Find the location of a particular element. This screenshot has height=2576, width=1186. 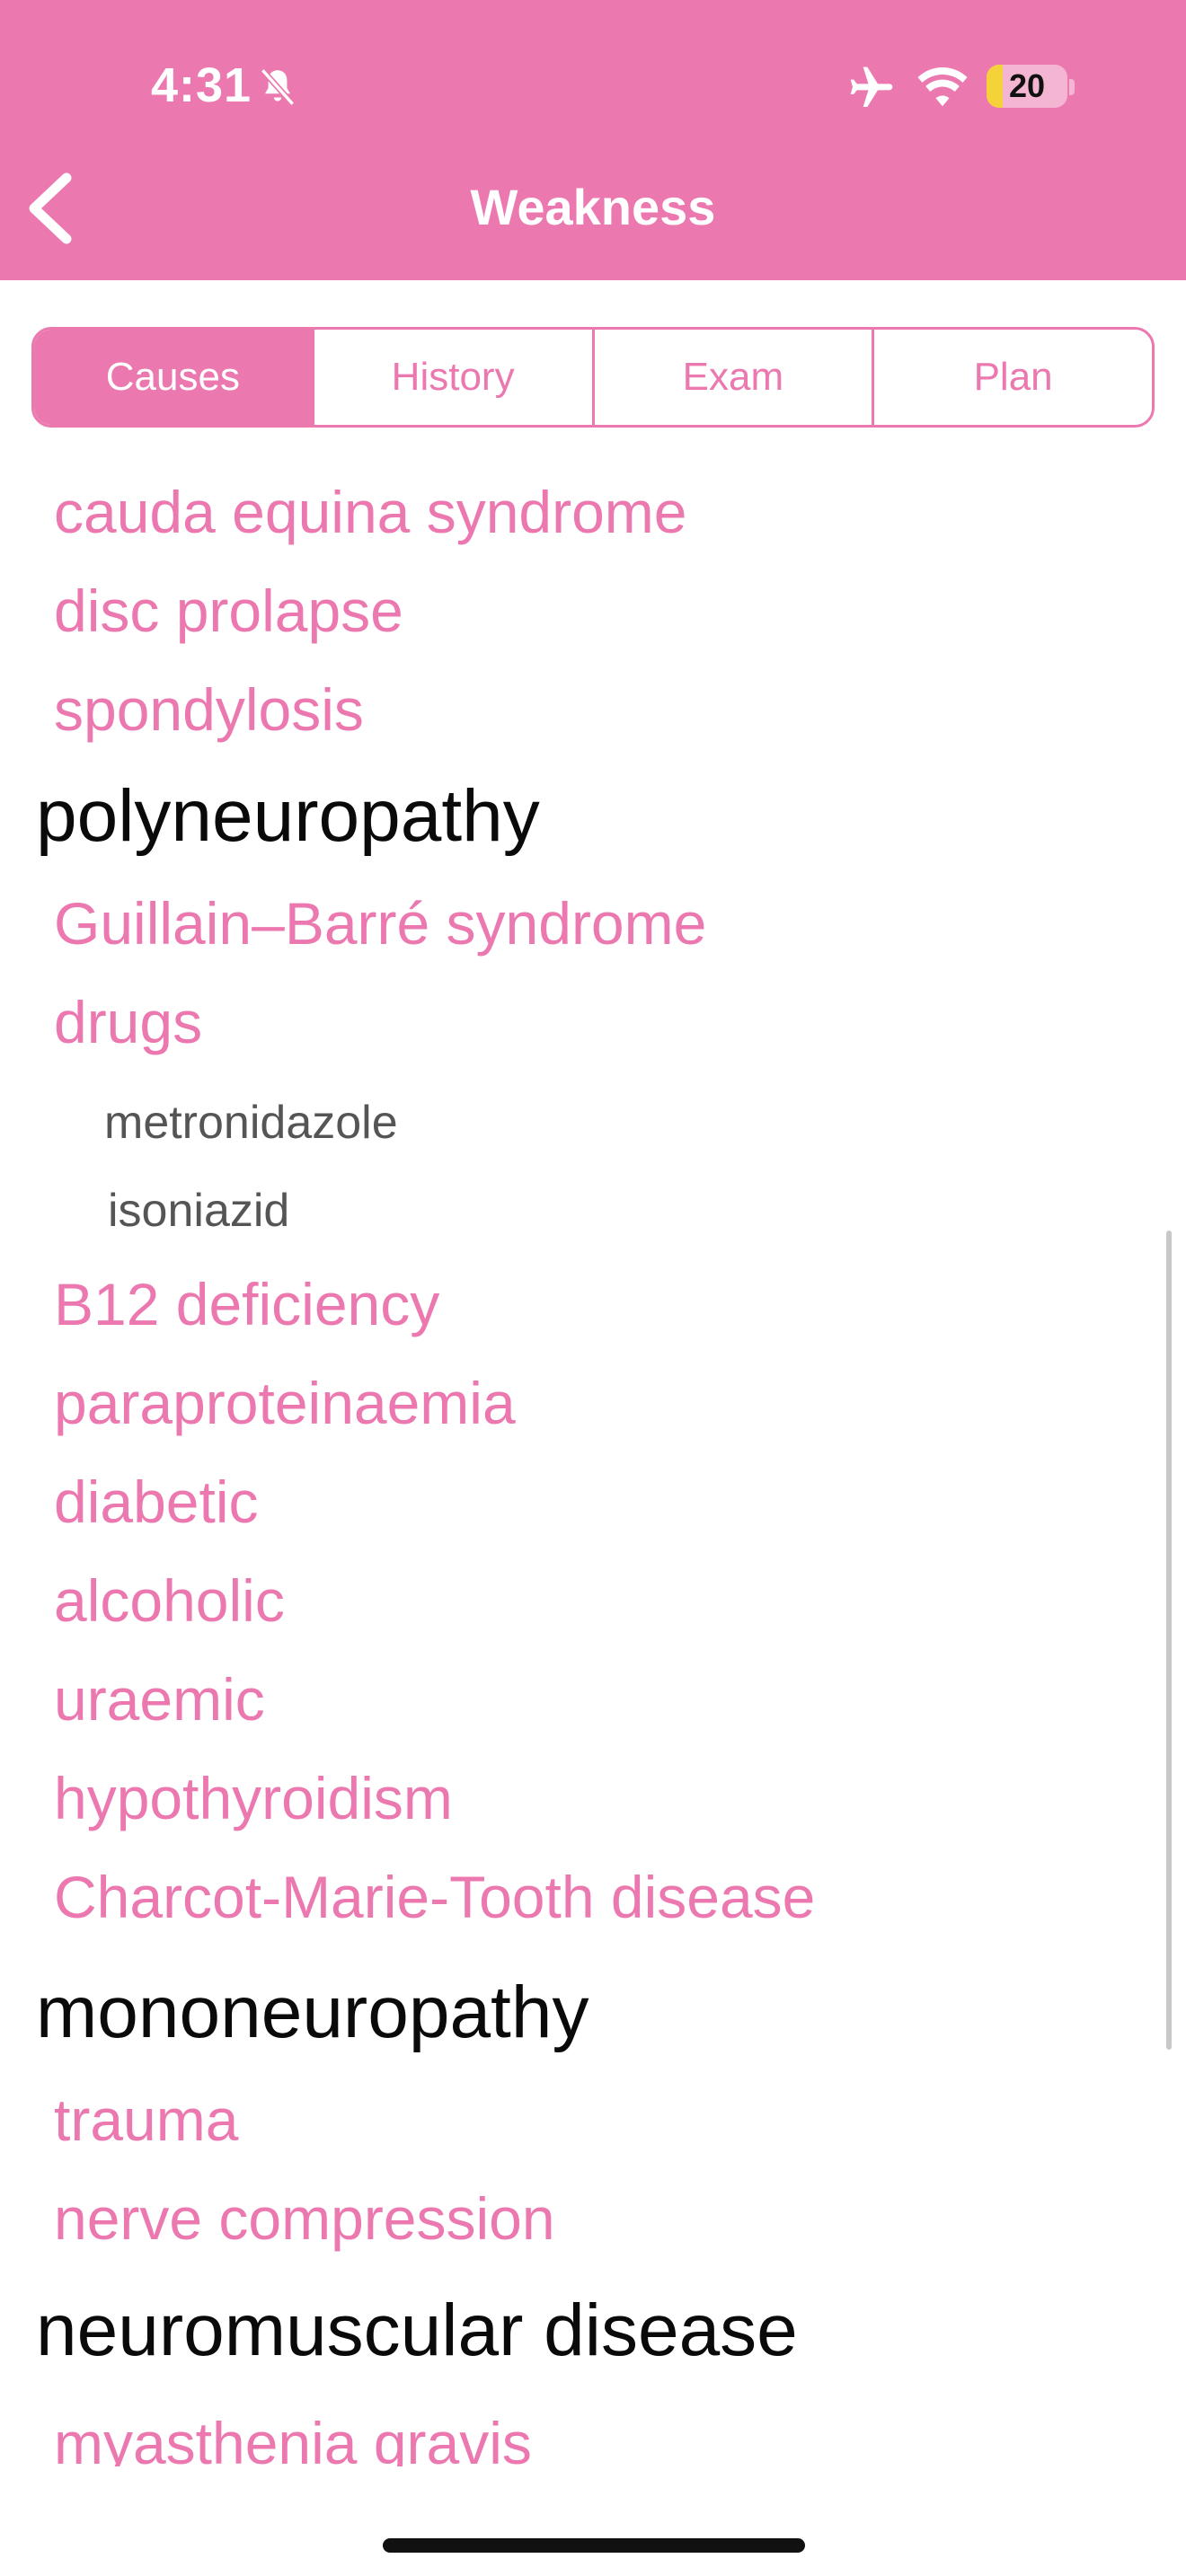

battery-indicator: 20 is located at coordinates (1027, 86).